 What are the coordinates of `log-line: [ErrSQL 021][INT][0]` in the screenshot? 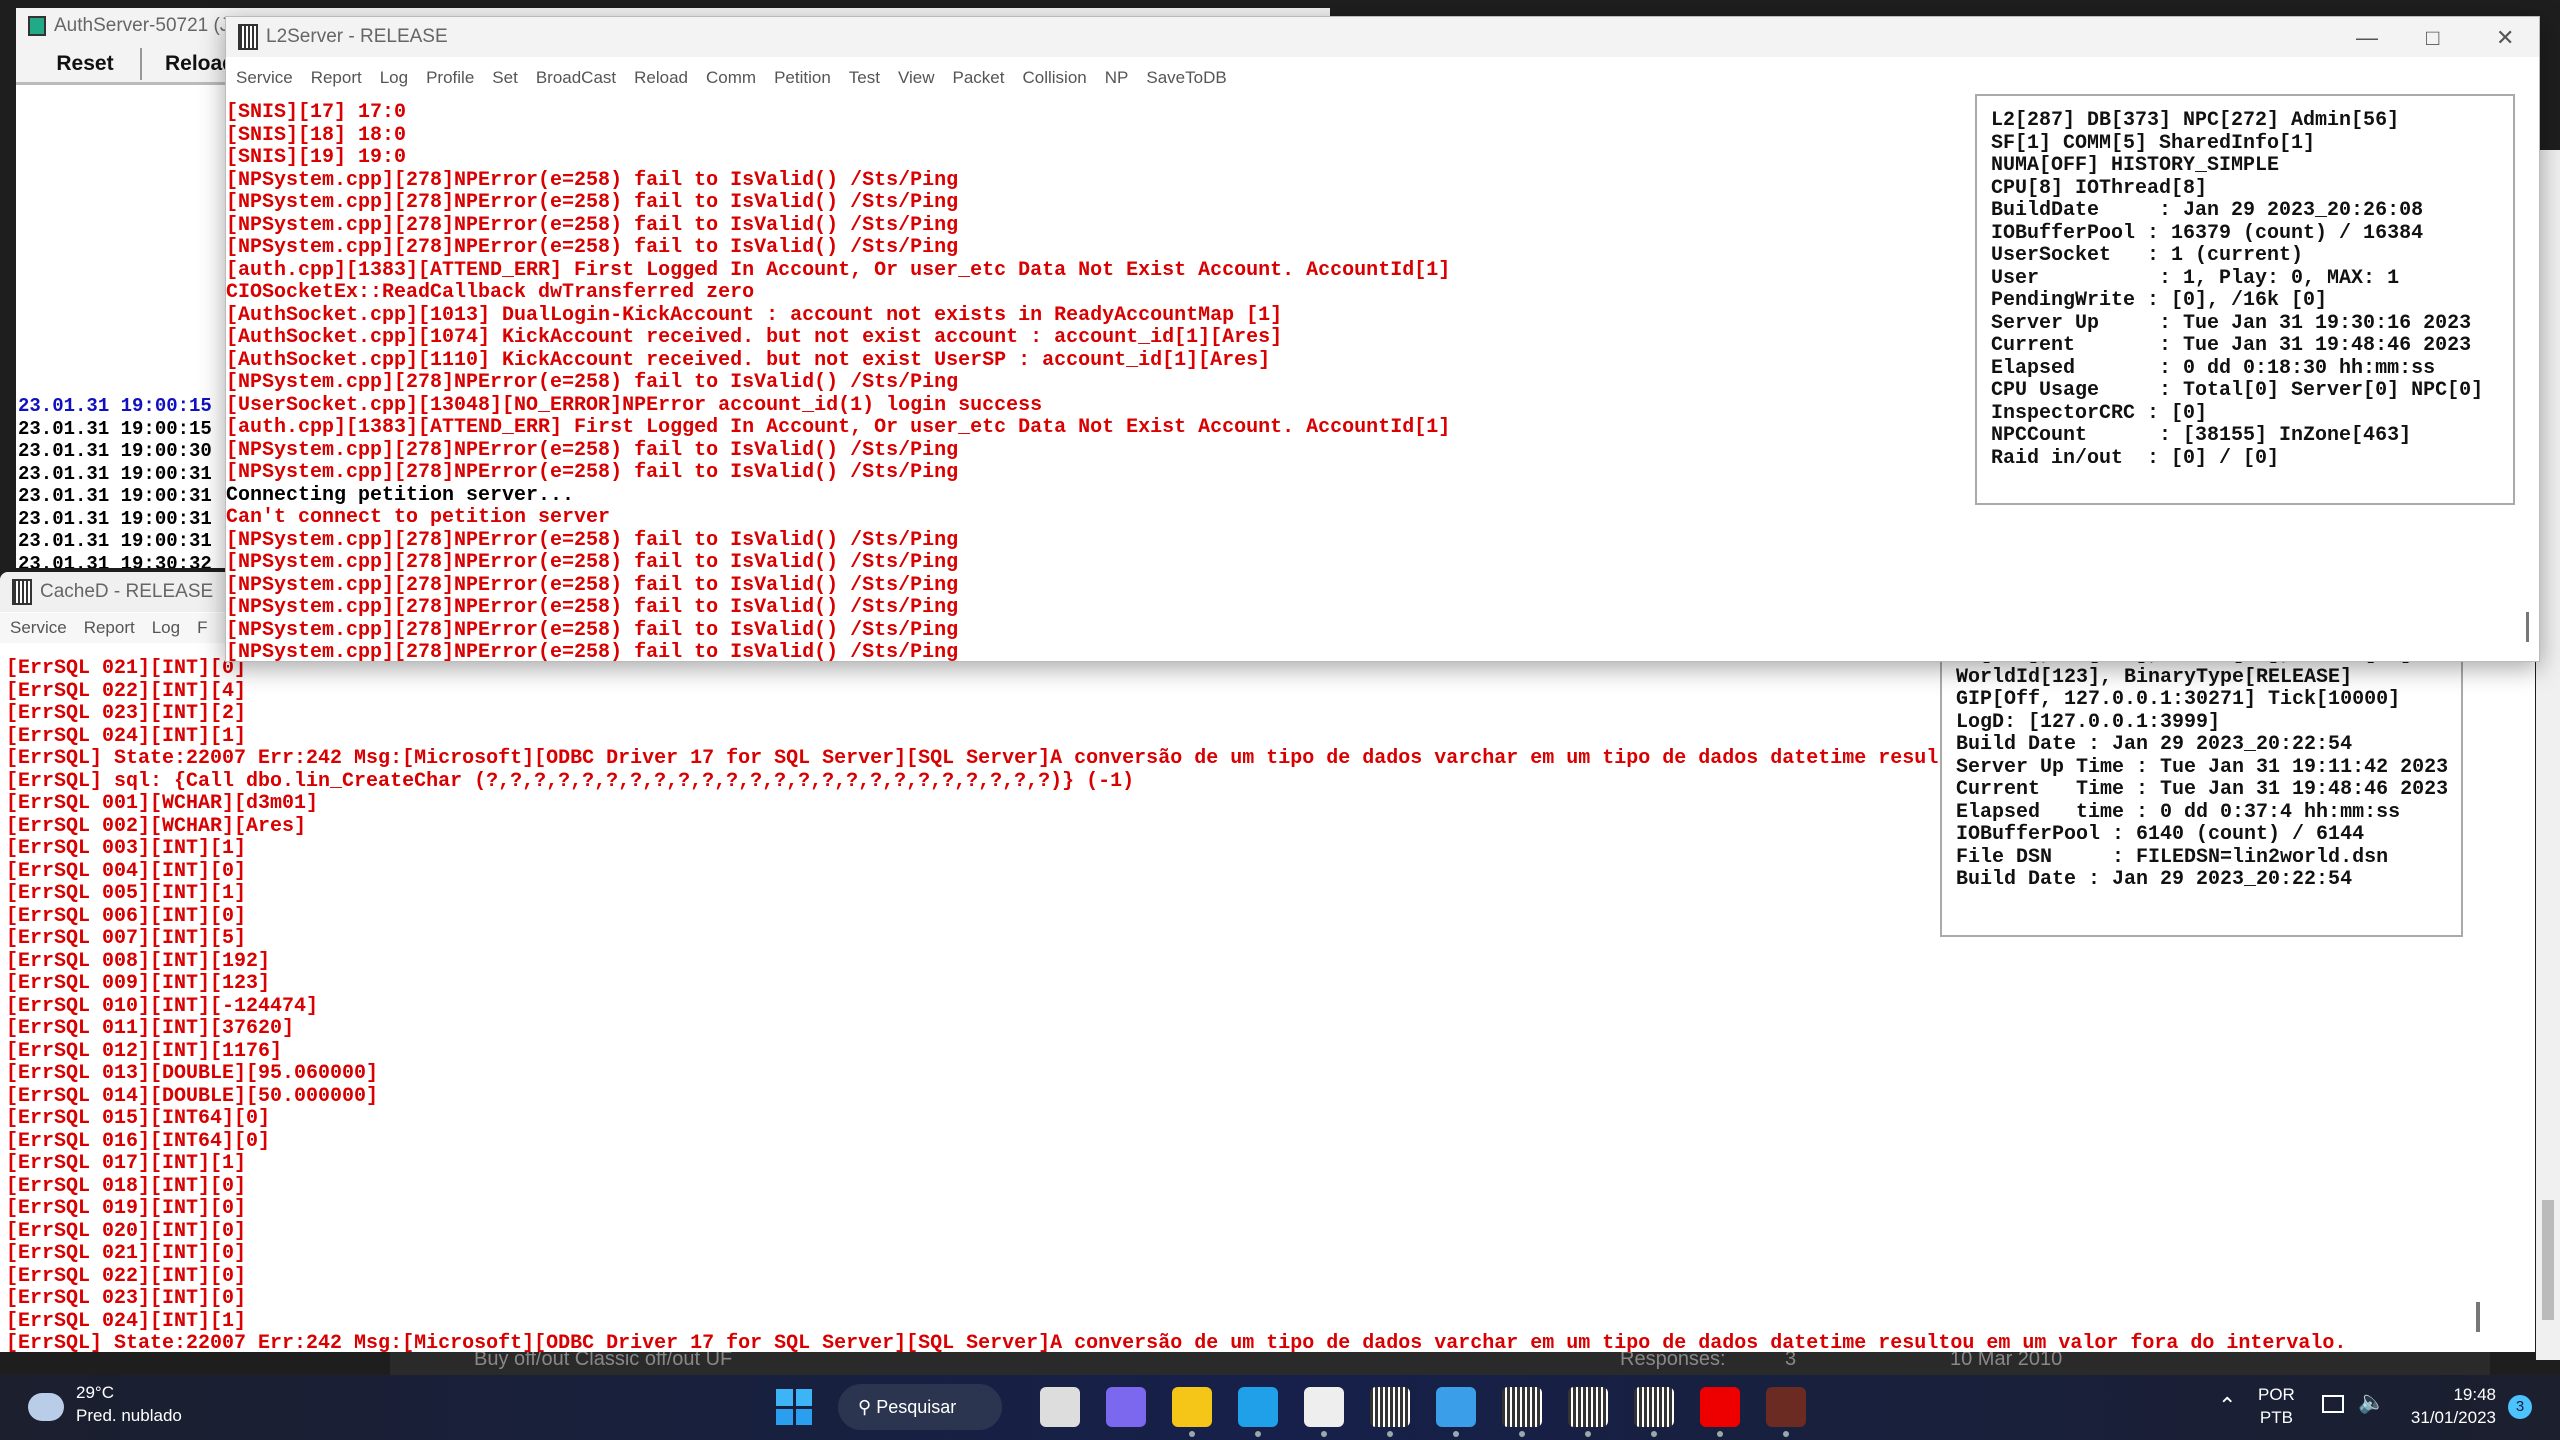 It's located at (126, 1253).